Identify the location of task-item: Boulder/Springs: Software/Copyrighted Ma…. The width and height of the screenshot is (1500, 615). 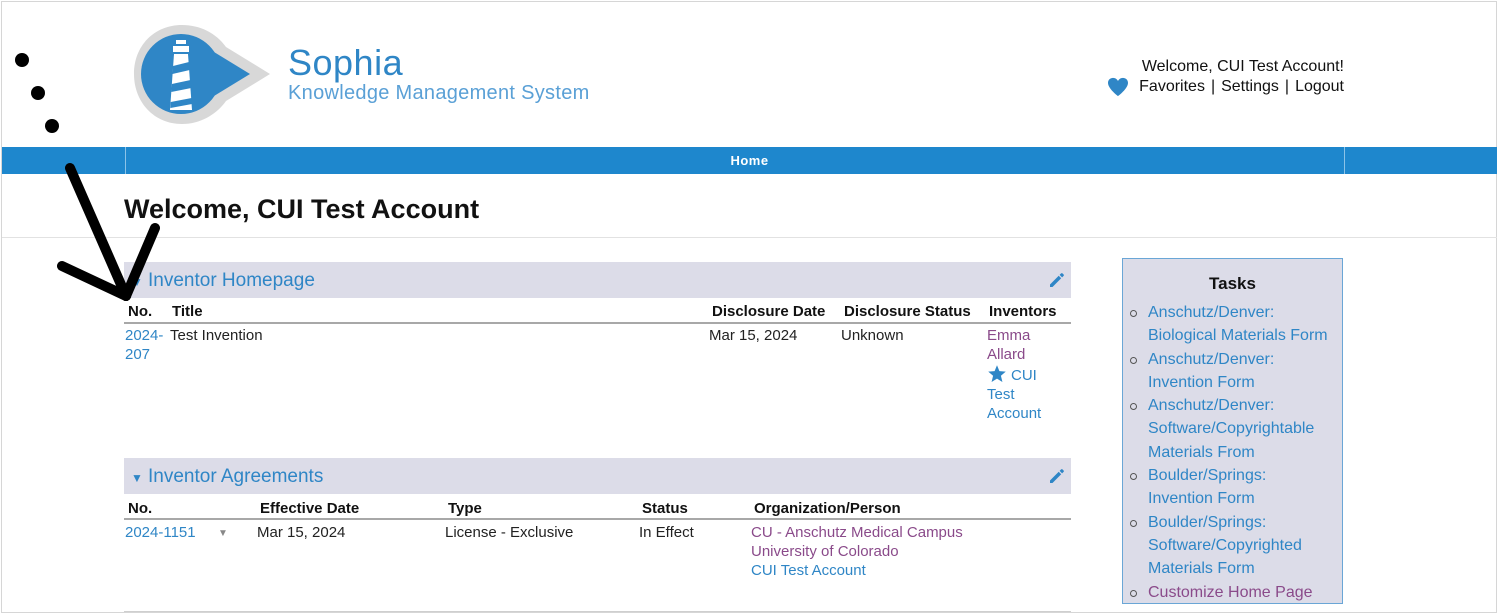
(1235, 546).